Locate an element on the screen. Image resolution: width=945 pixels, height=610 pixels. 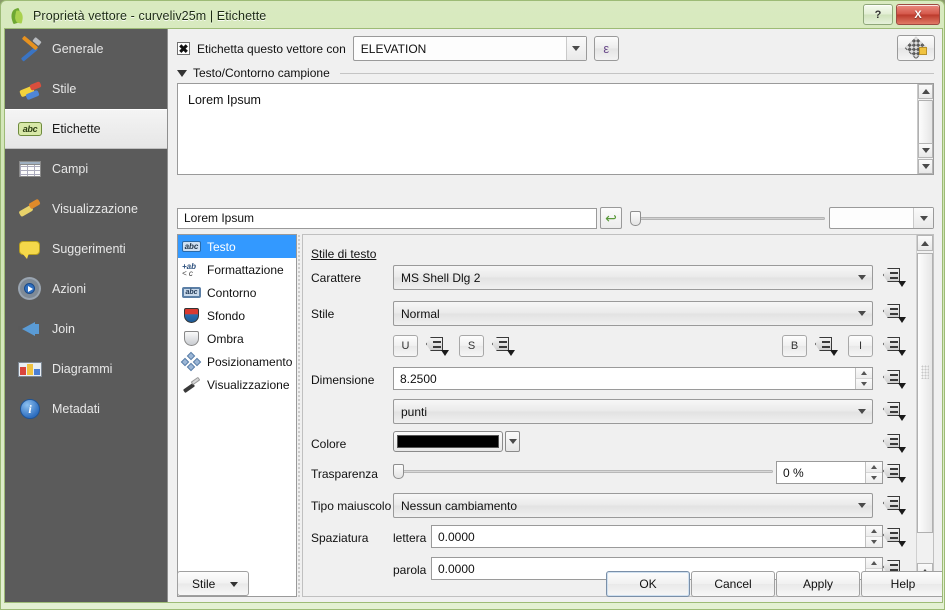
style-combo: Normal is located at coordinates (633, 313).